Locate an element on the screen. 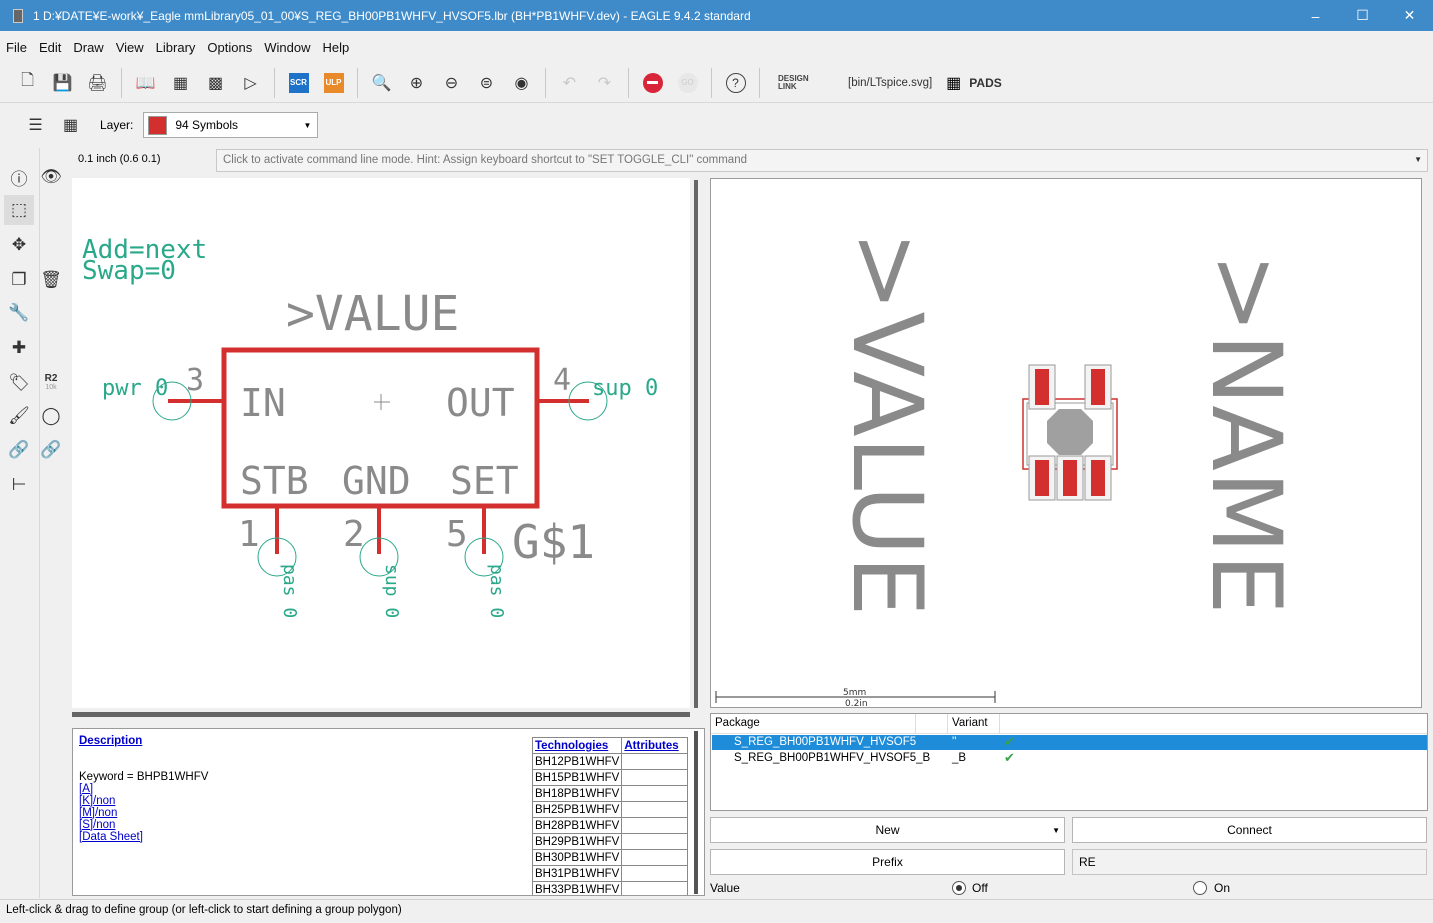 The image size is (1433, 923). wrench-icon: 🔧 is located at coordinates (19, 313).